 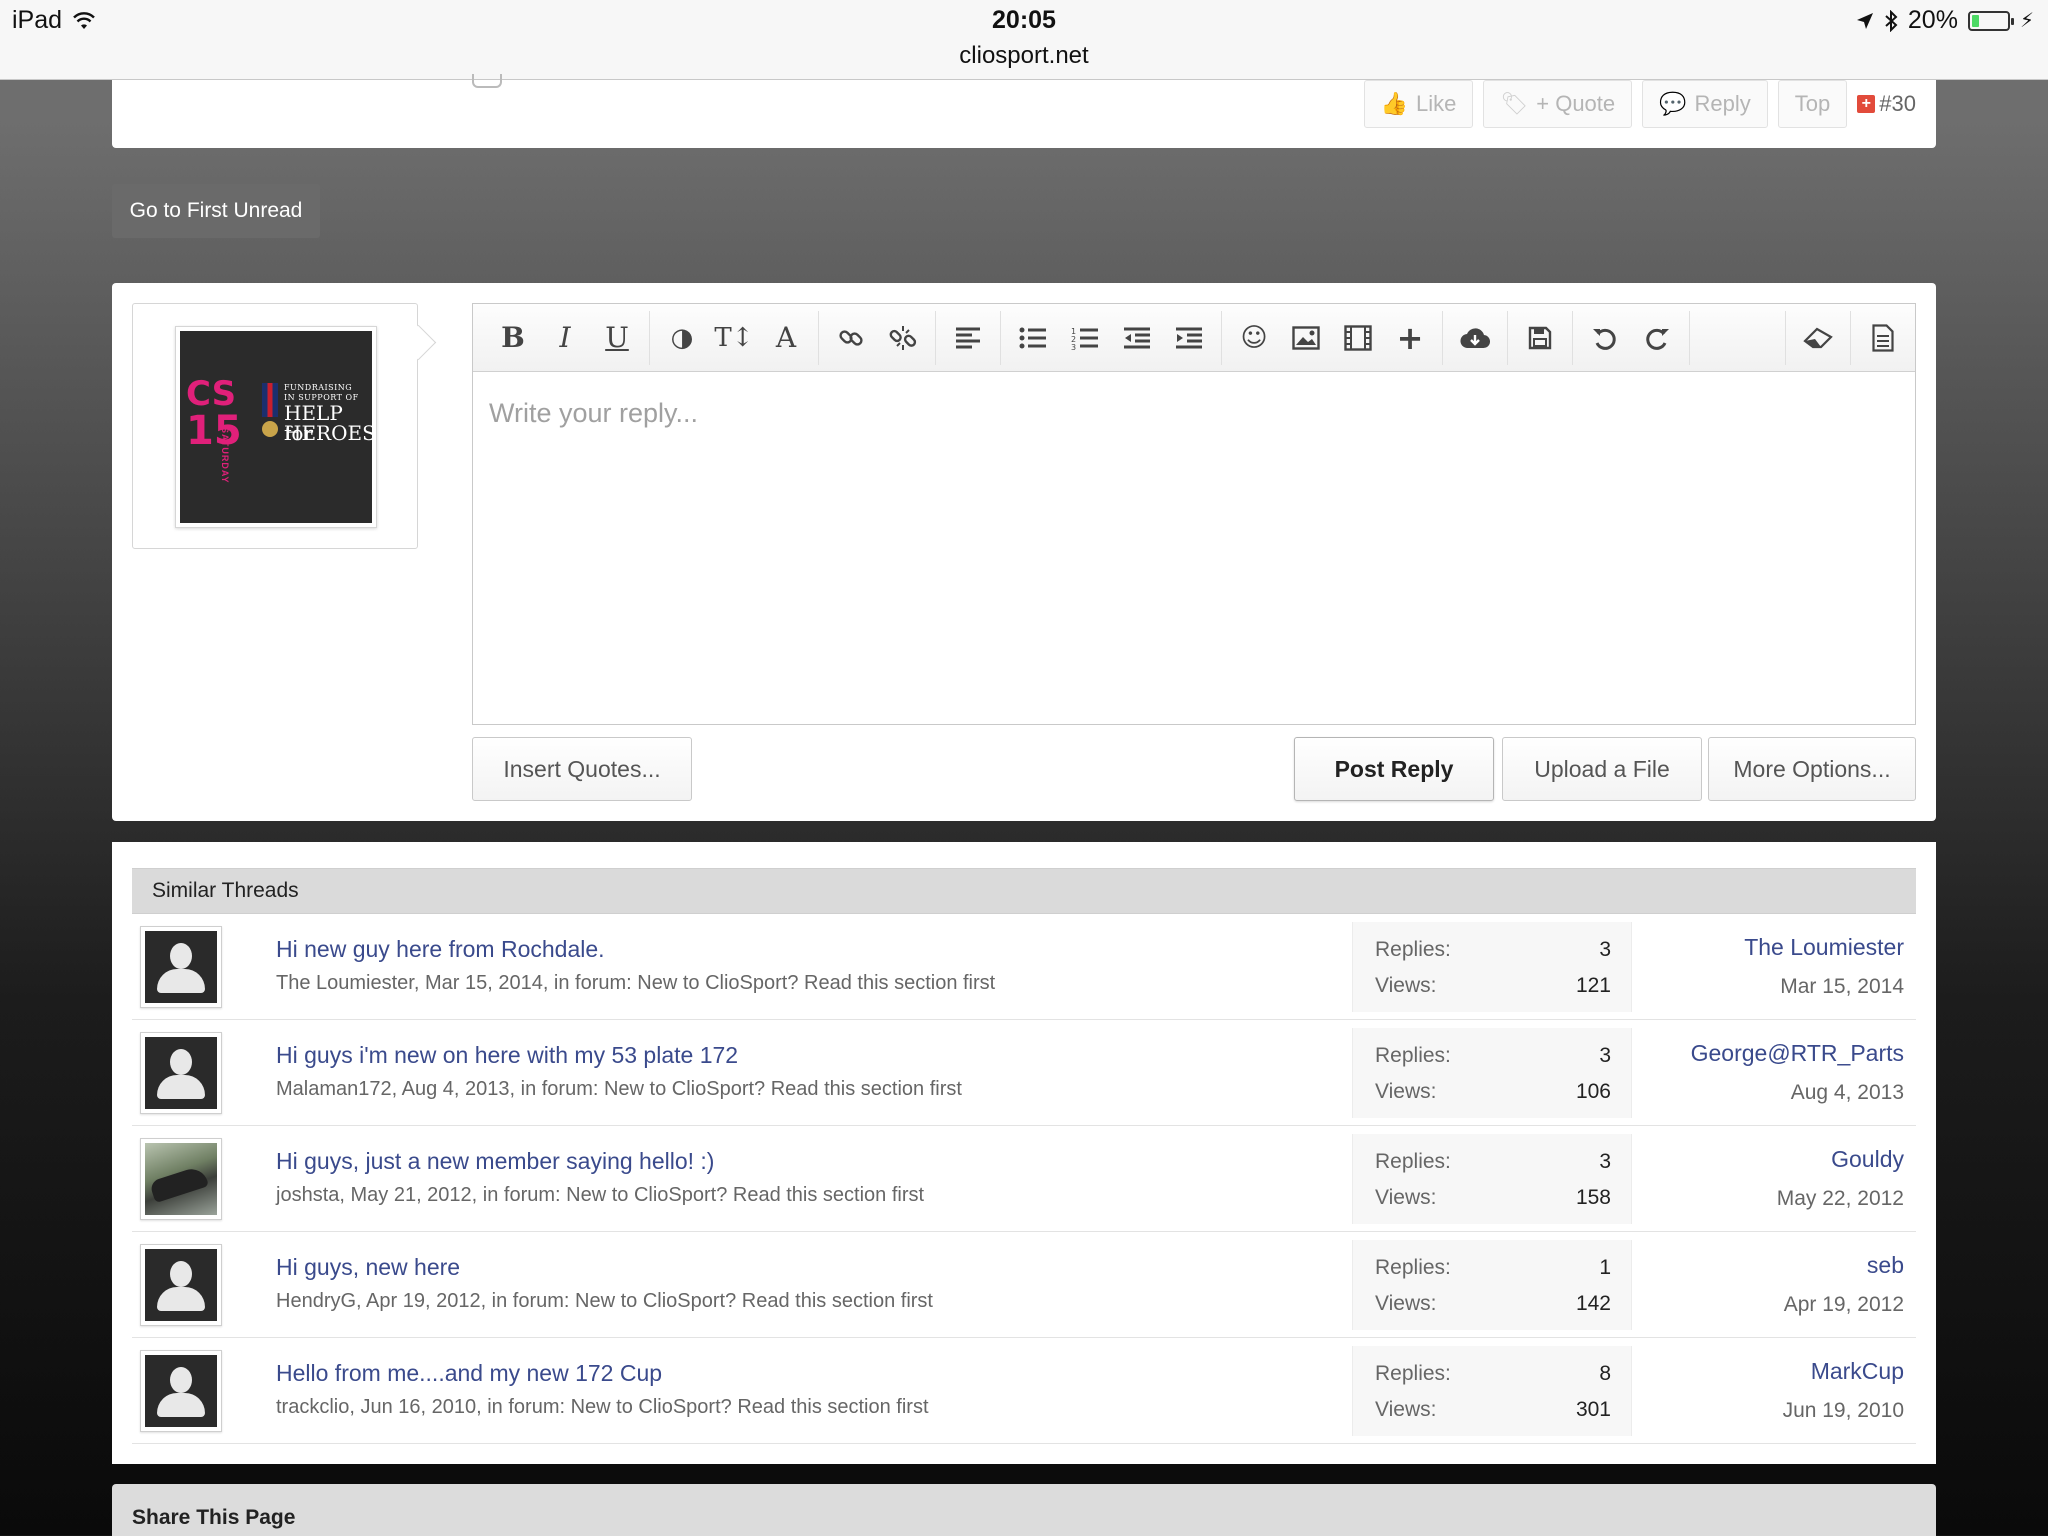 What do you see at coordinates (1843, 1411) in the screenshot?
I see `last-post-date: Jun 19, 2010` at bounding box center [1843, 1411].